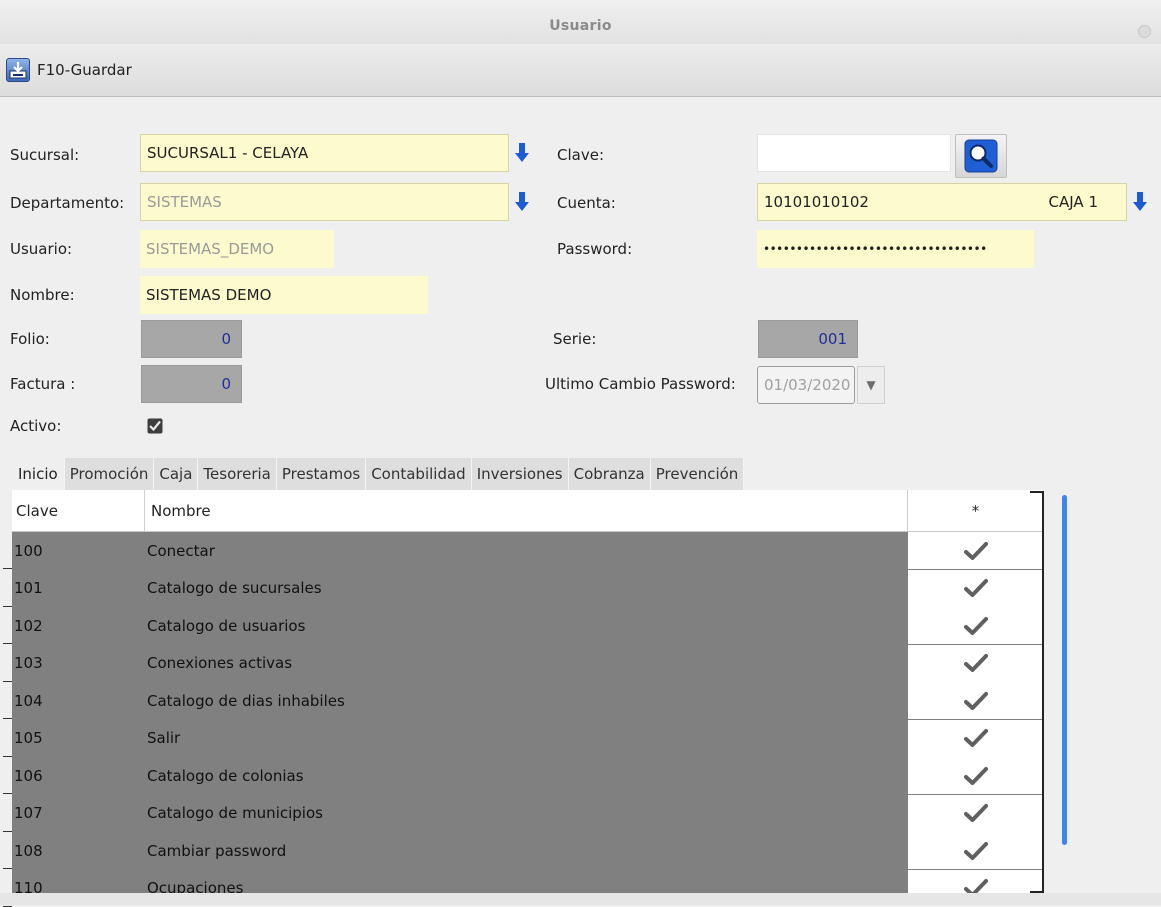 The height and width of the screenshot is (907, 1161). Describe the element at coordinates (226, 625) in the screenshot. I see `cell-nombre: Catalogo de usuarios` at that location.